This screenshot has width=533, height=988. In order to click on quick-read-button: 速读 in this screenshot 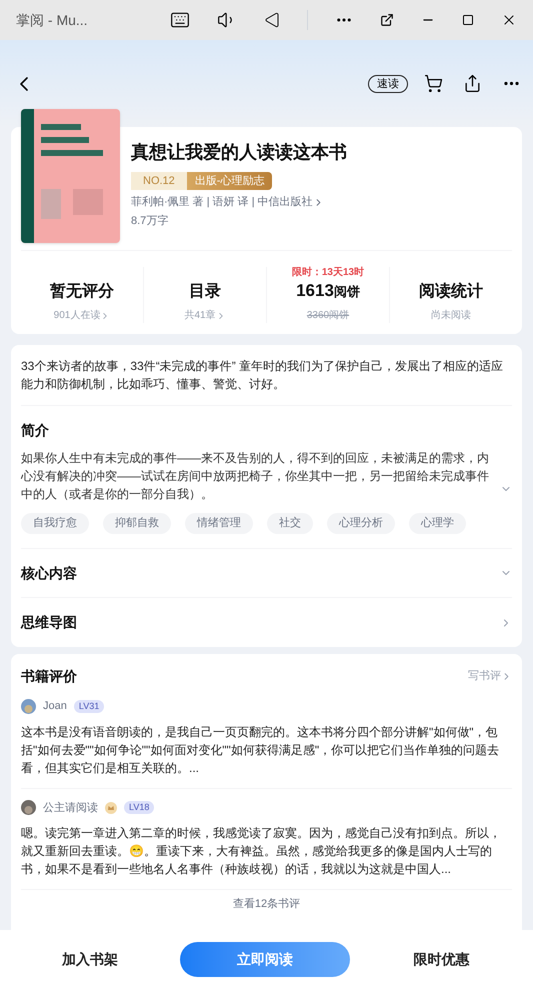, I will do `click(388, 83)`.